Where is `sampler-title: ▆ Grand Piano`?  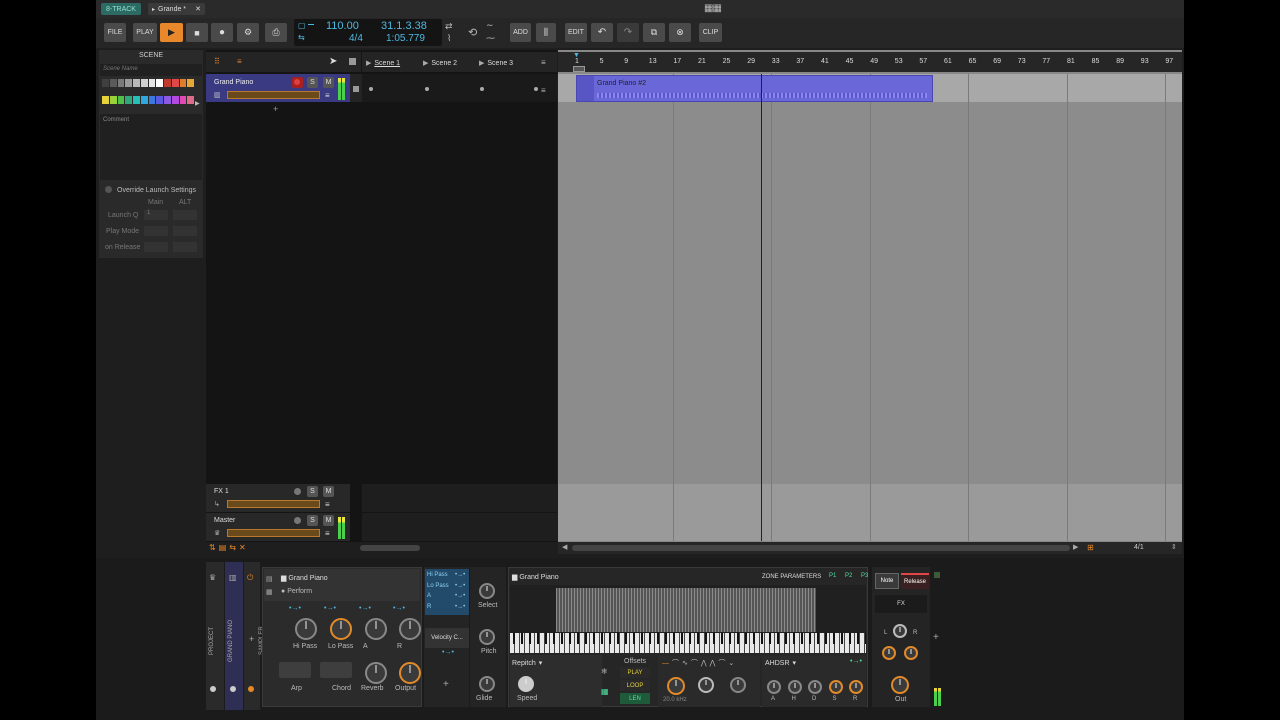
sampler-title: ▆ Grand Piano is located at coordinates (535, 577).